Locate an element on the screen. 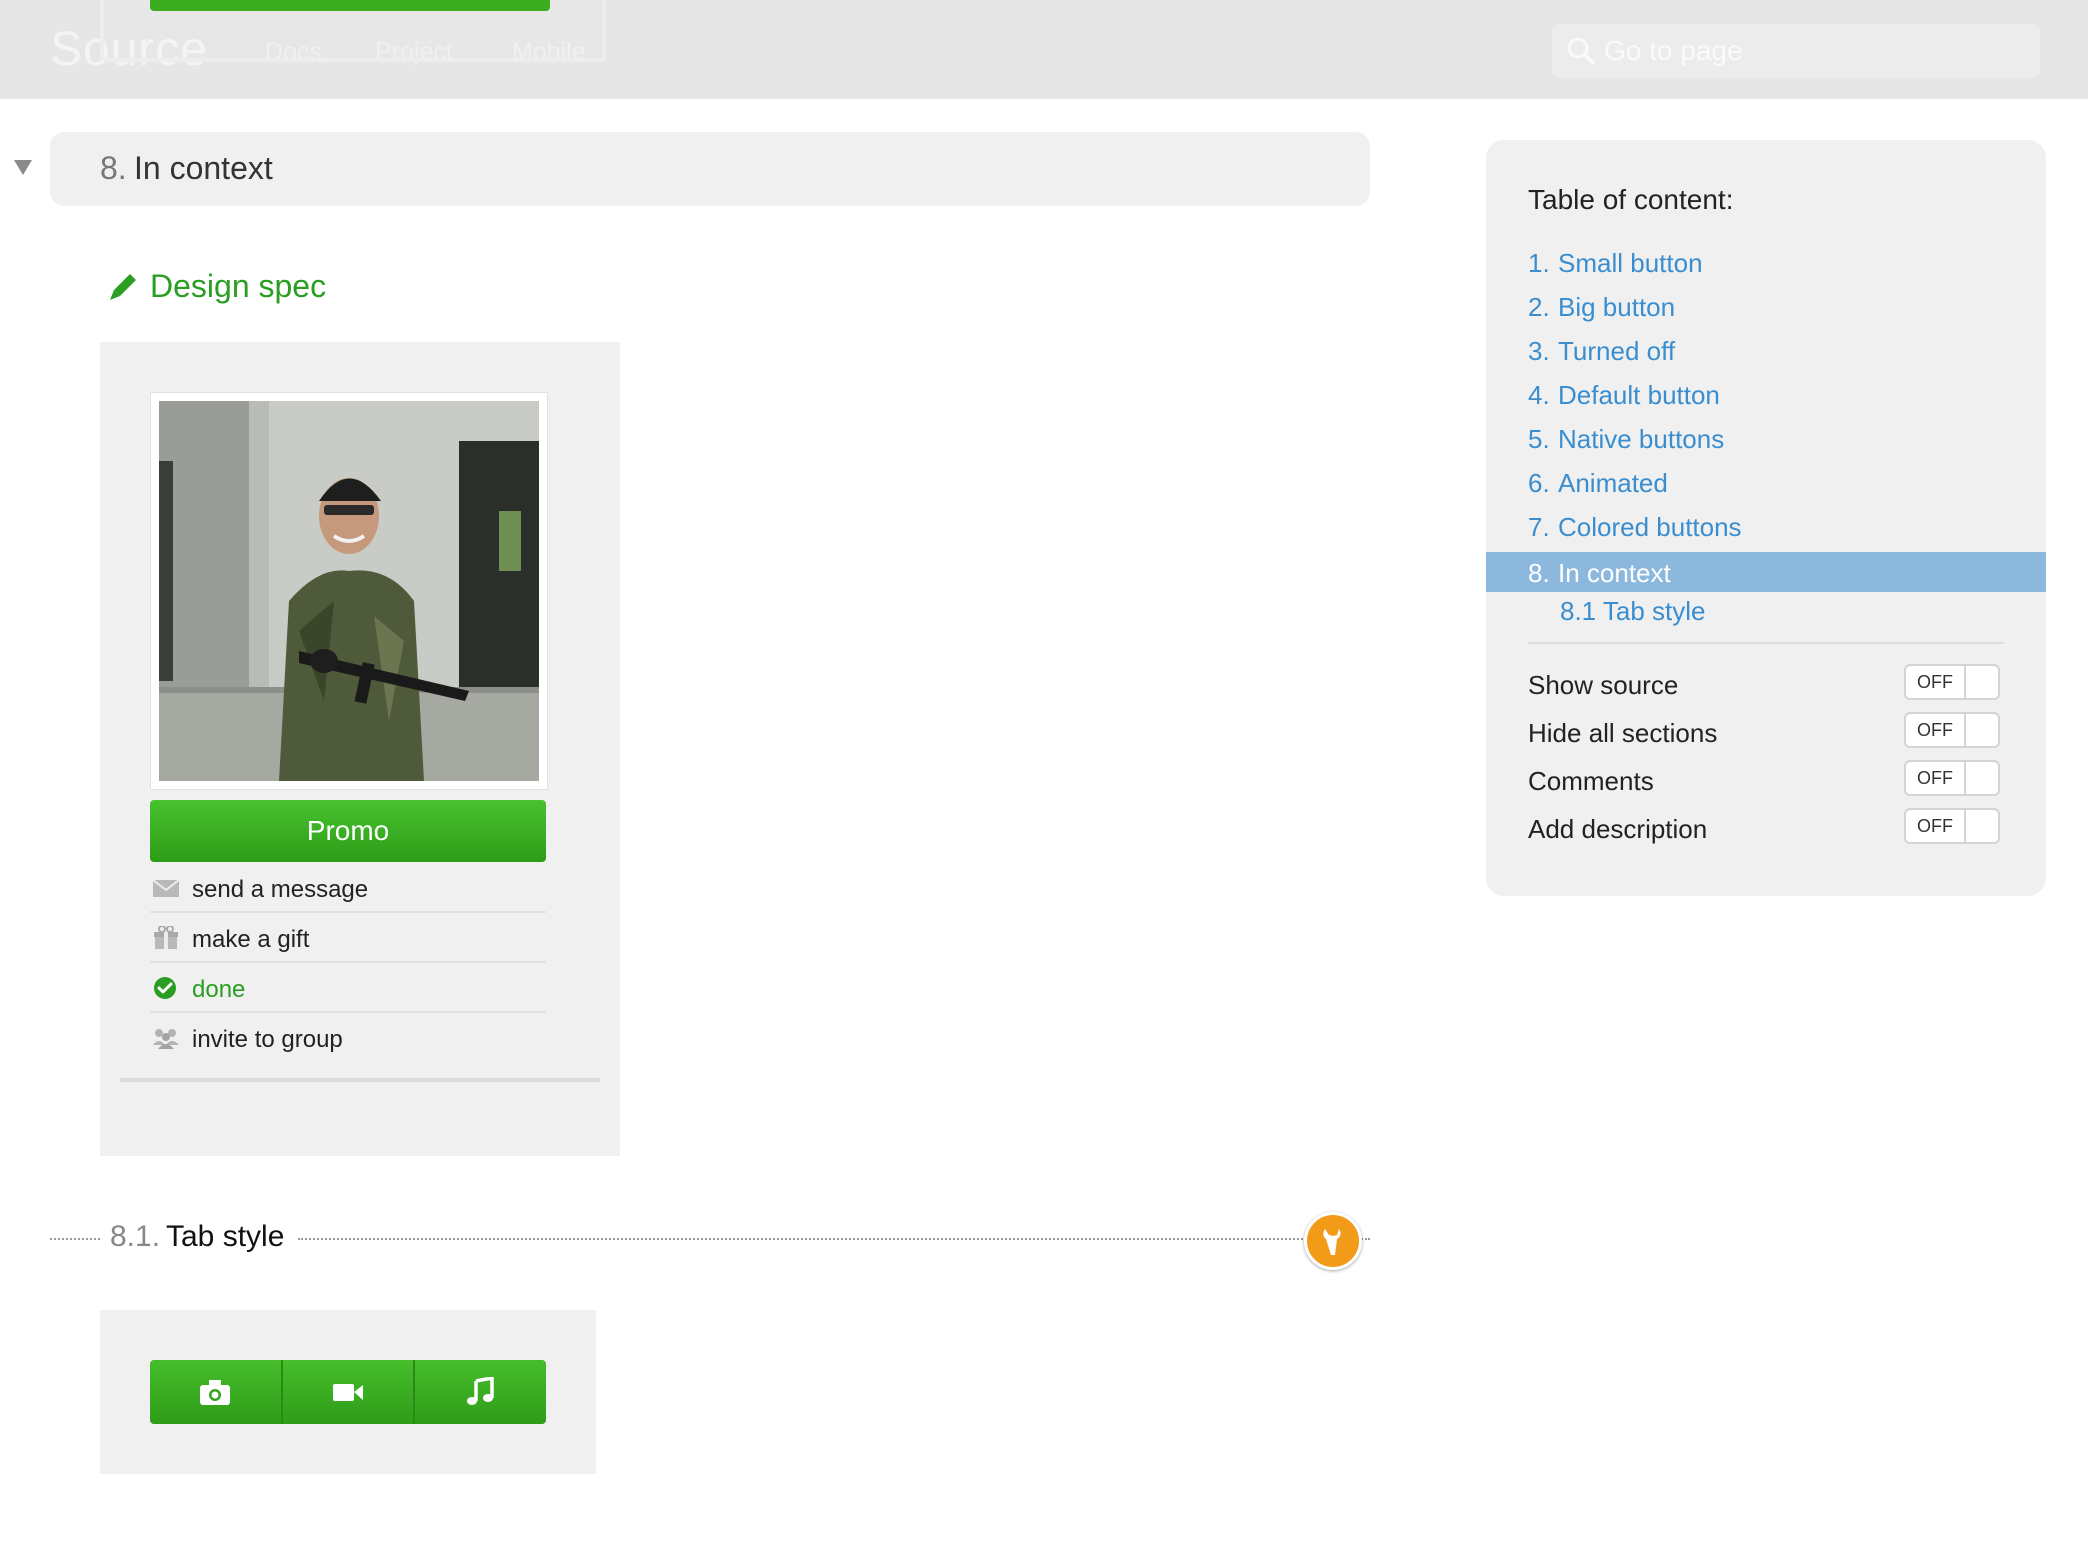 The height and width of the screenshot is (1566, 2088). toc-item-label: Big button is located at coordinates (1617, 307).